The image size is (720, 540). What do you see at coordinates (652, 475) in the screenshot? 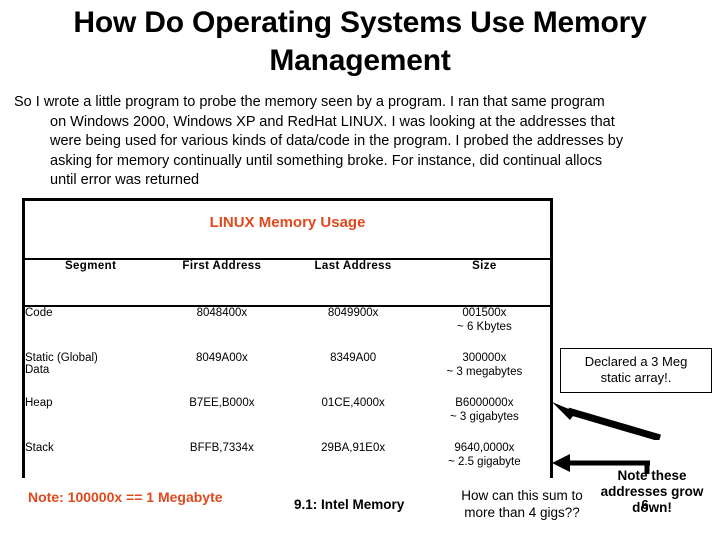
I see `grow-down-line-1: Note these` at bounding box center [652, 475].